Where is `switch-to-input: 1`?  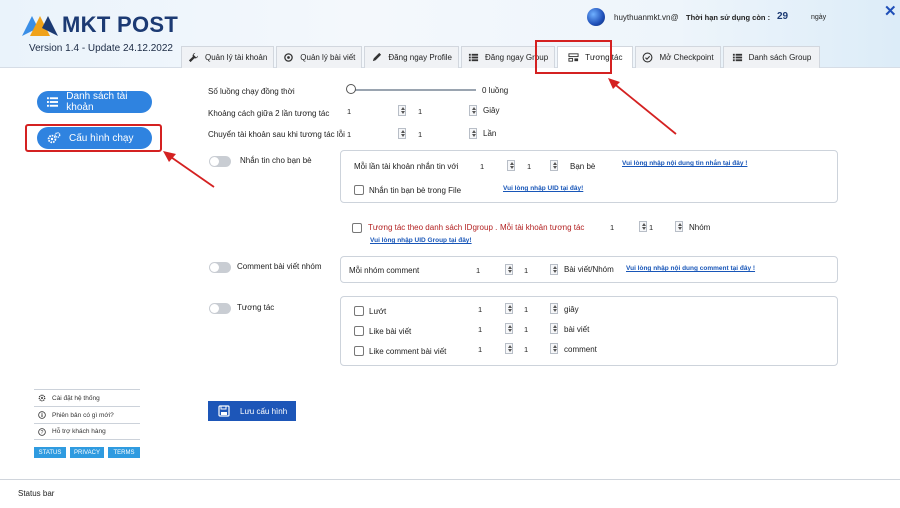
switch-to-input: 1 is located at coordinates (420, 134).